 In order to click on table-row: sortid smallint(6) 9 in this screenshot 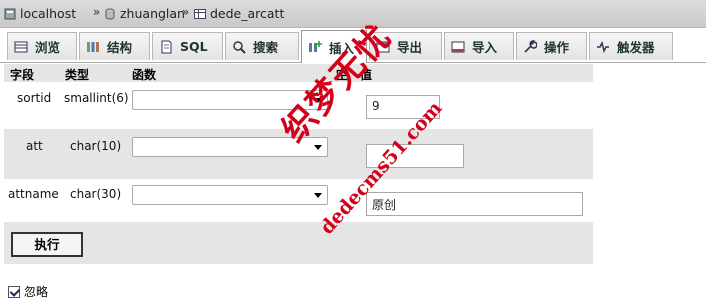, I will do `click(298, 105)`.